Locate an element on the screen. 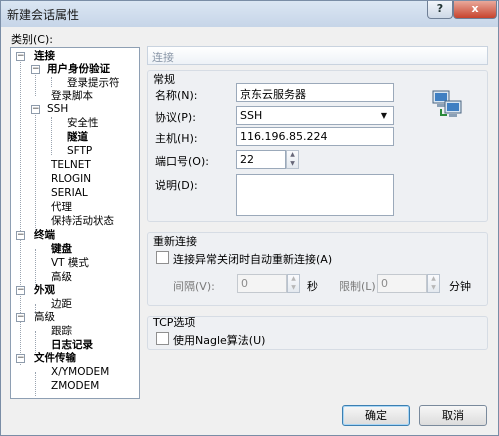  interval-stepper: ▲ ▼ is located at coordinates (293, 283).